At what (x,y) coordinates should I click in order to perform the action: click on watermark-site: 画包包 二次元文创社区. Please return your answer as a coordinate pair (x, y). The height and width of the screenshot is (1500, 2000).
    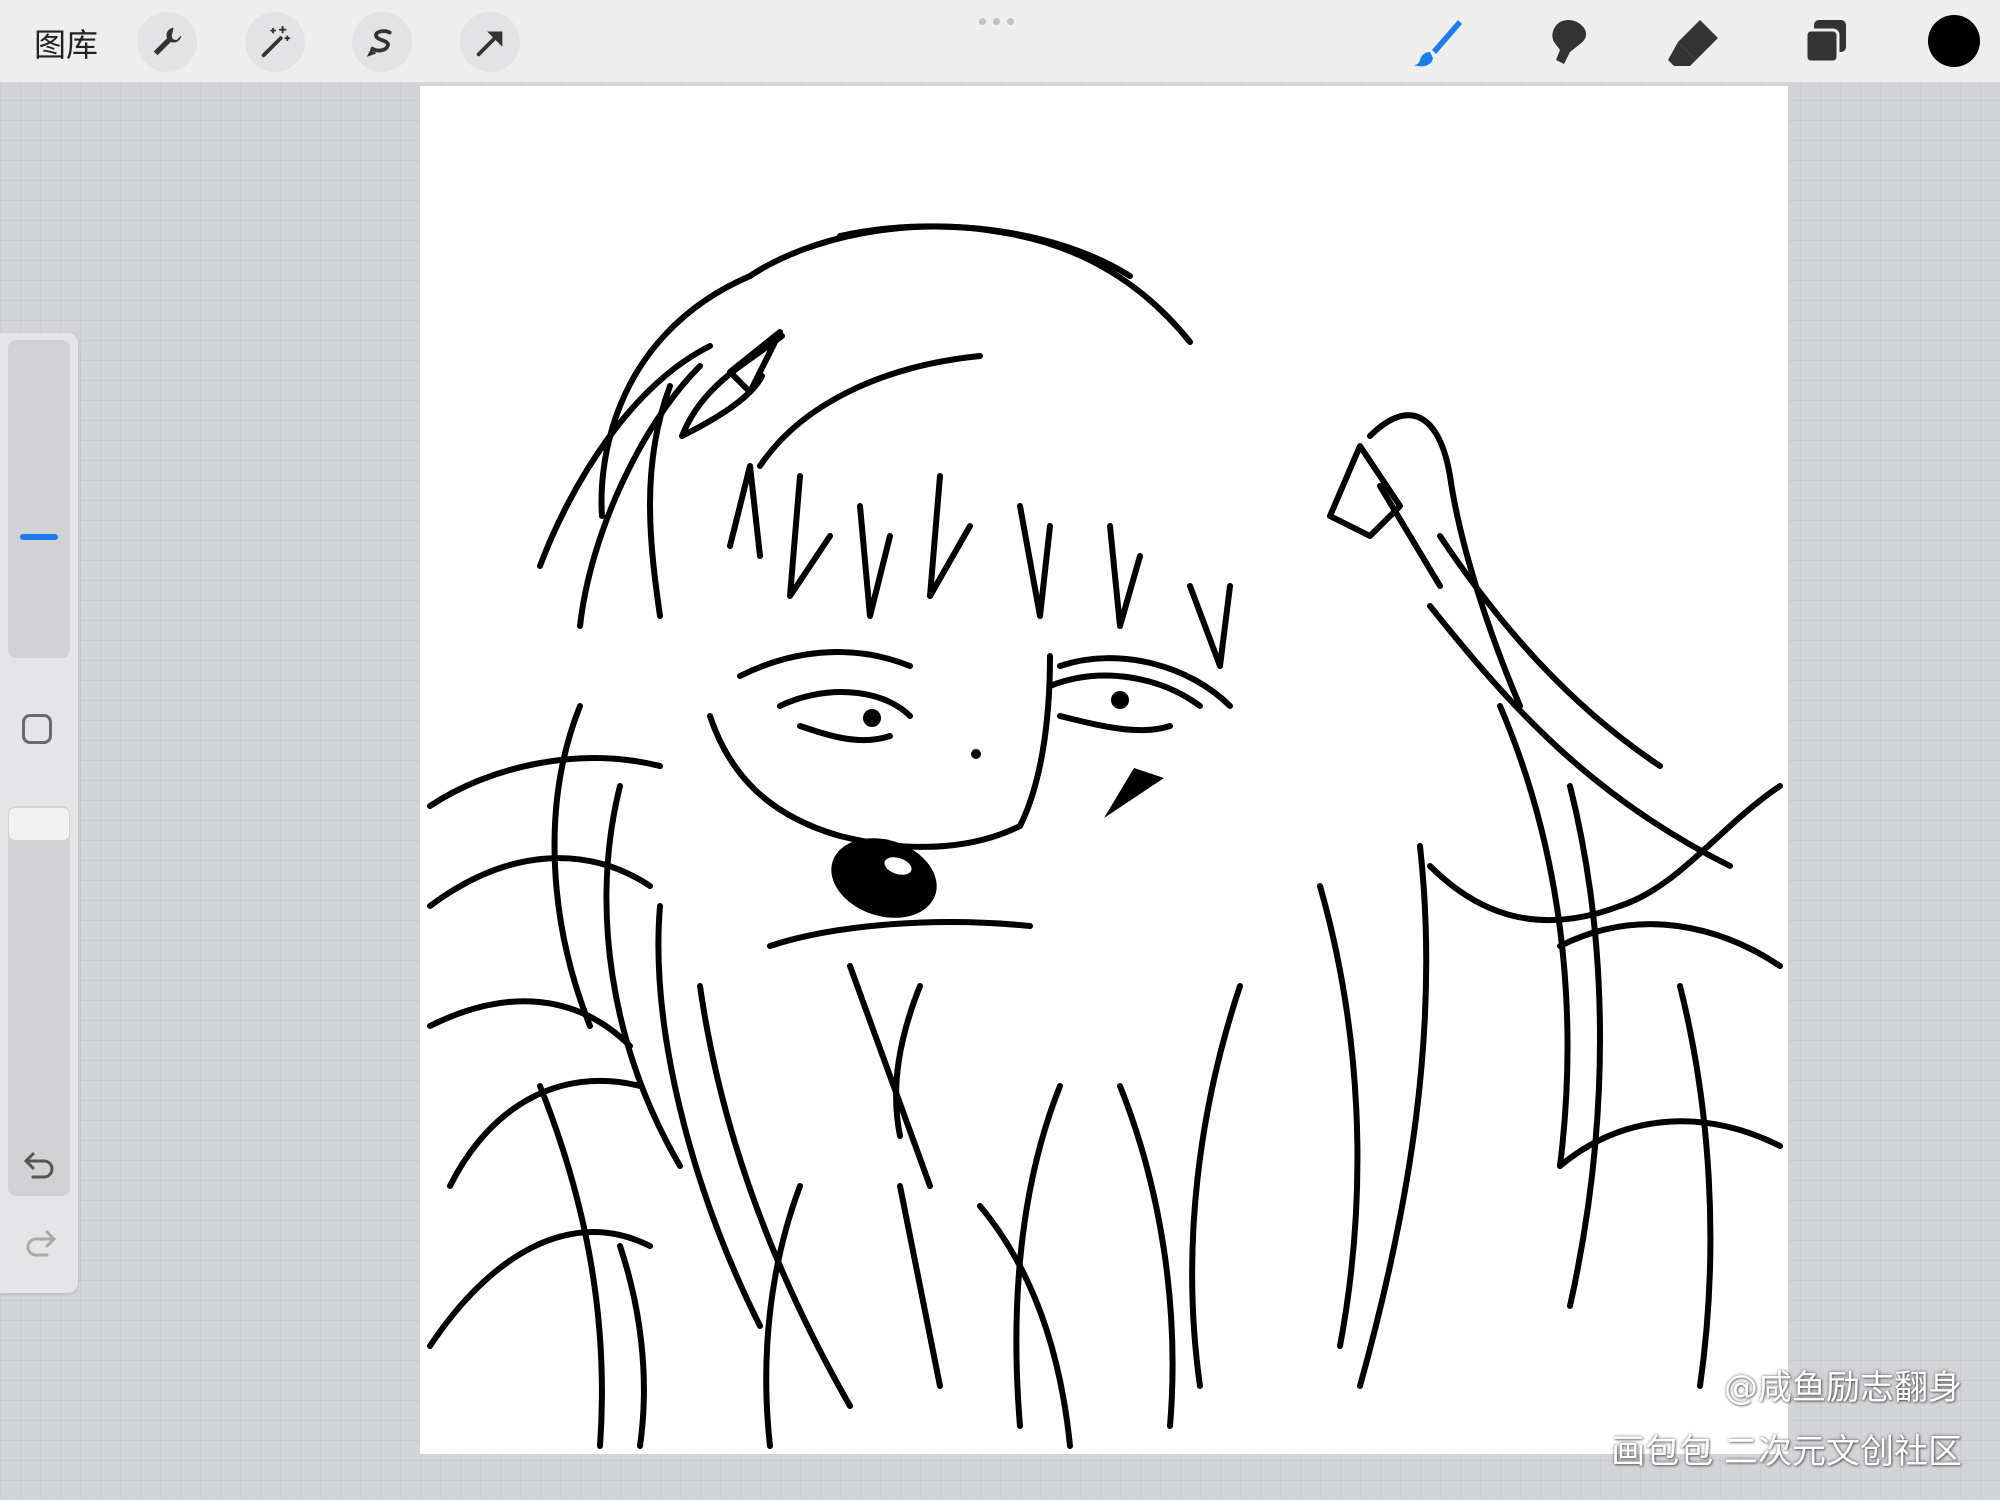
    Looking at the image, I should click on (1786, 1452).